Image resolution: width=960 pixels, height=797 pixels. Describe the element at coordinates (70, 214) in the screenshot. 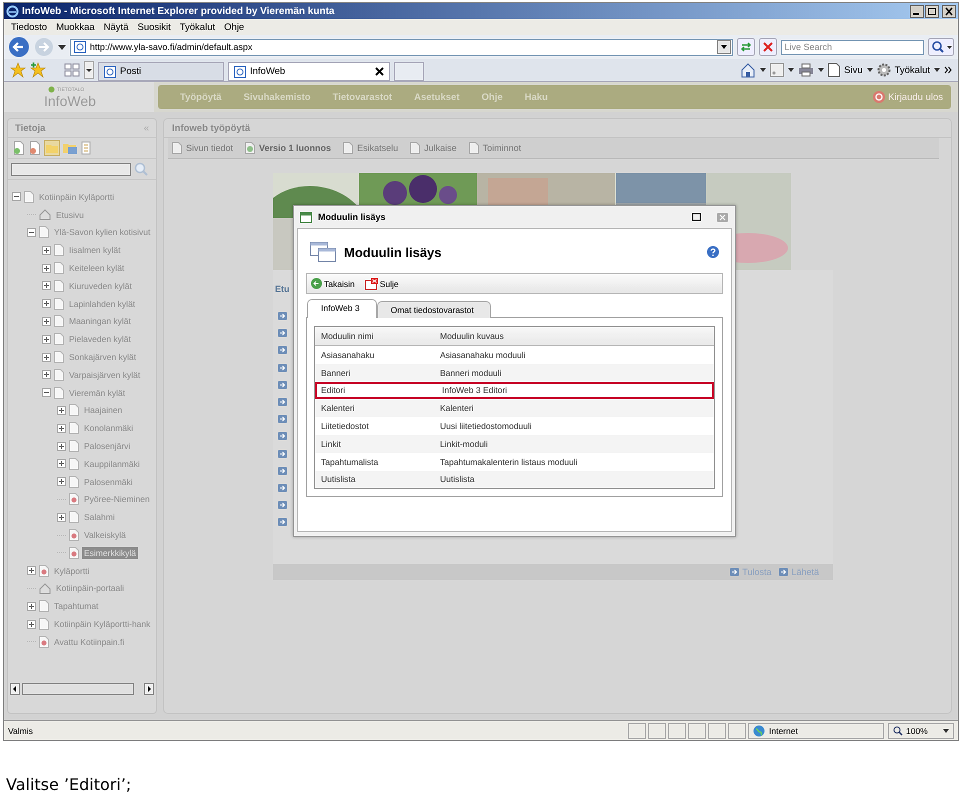

I see `tree-item: Etusivu` at that location.